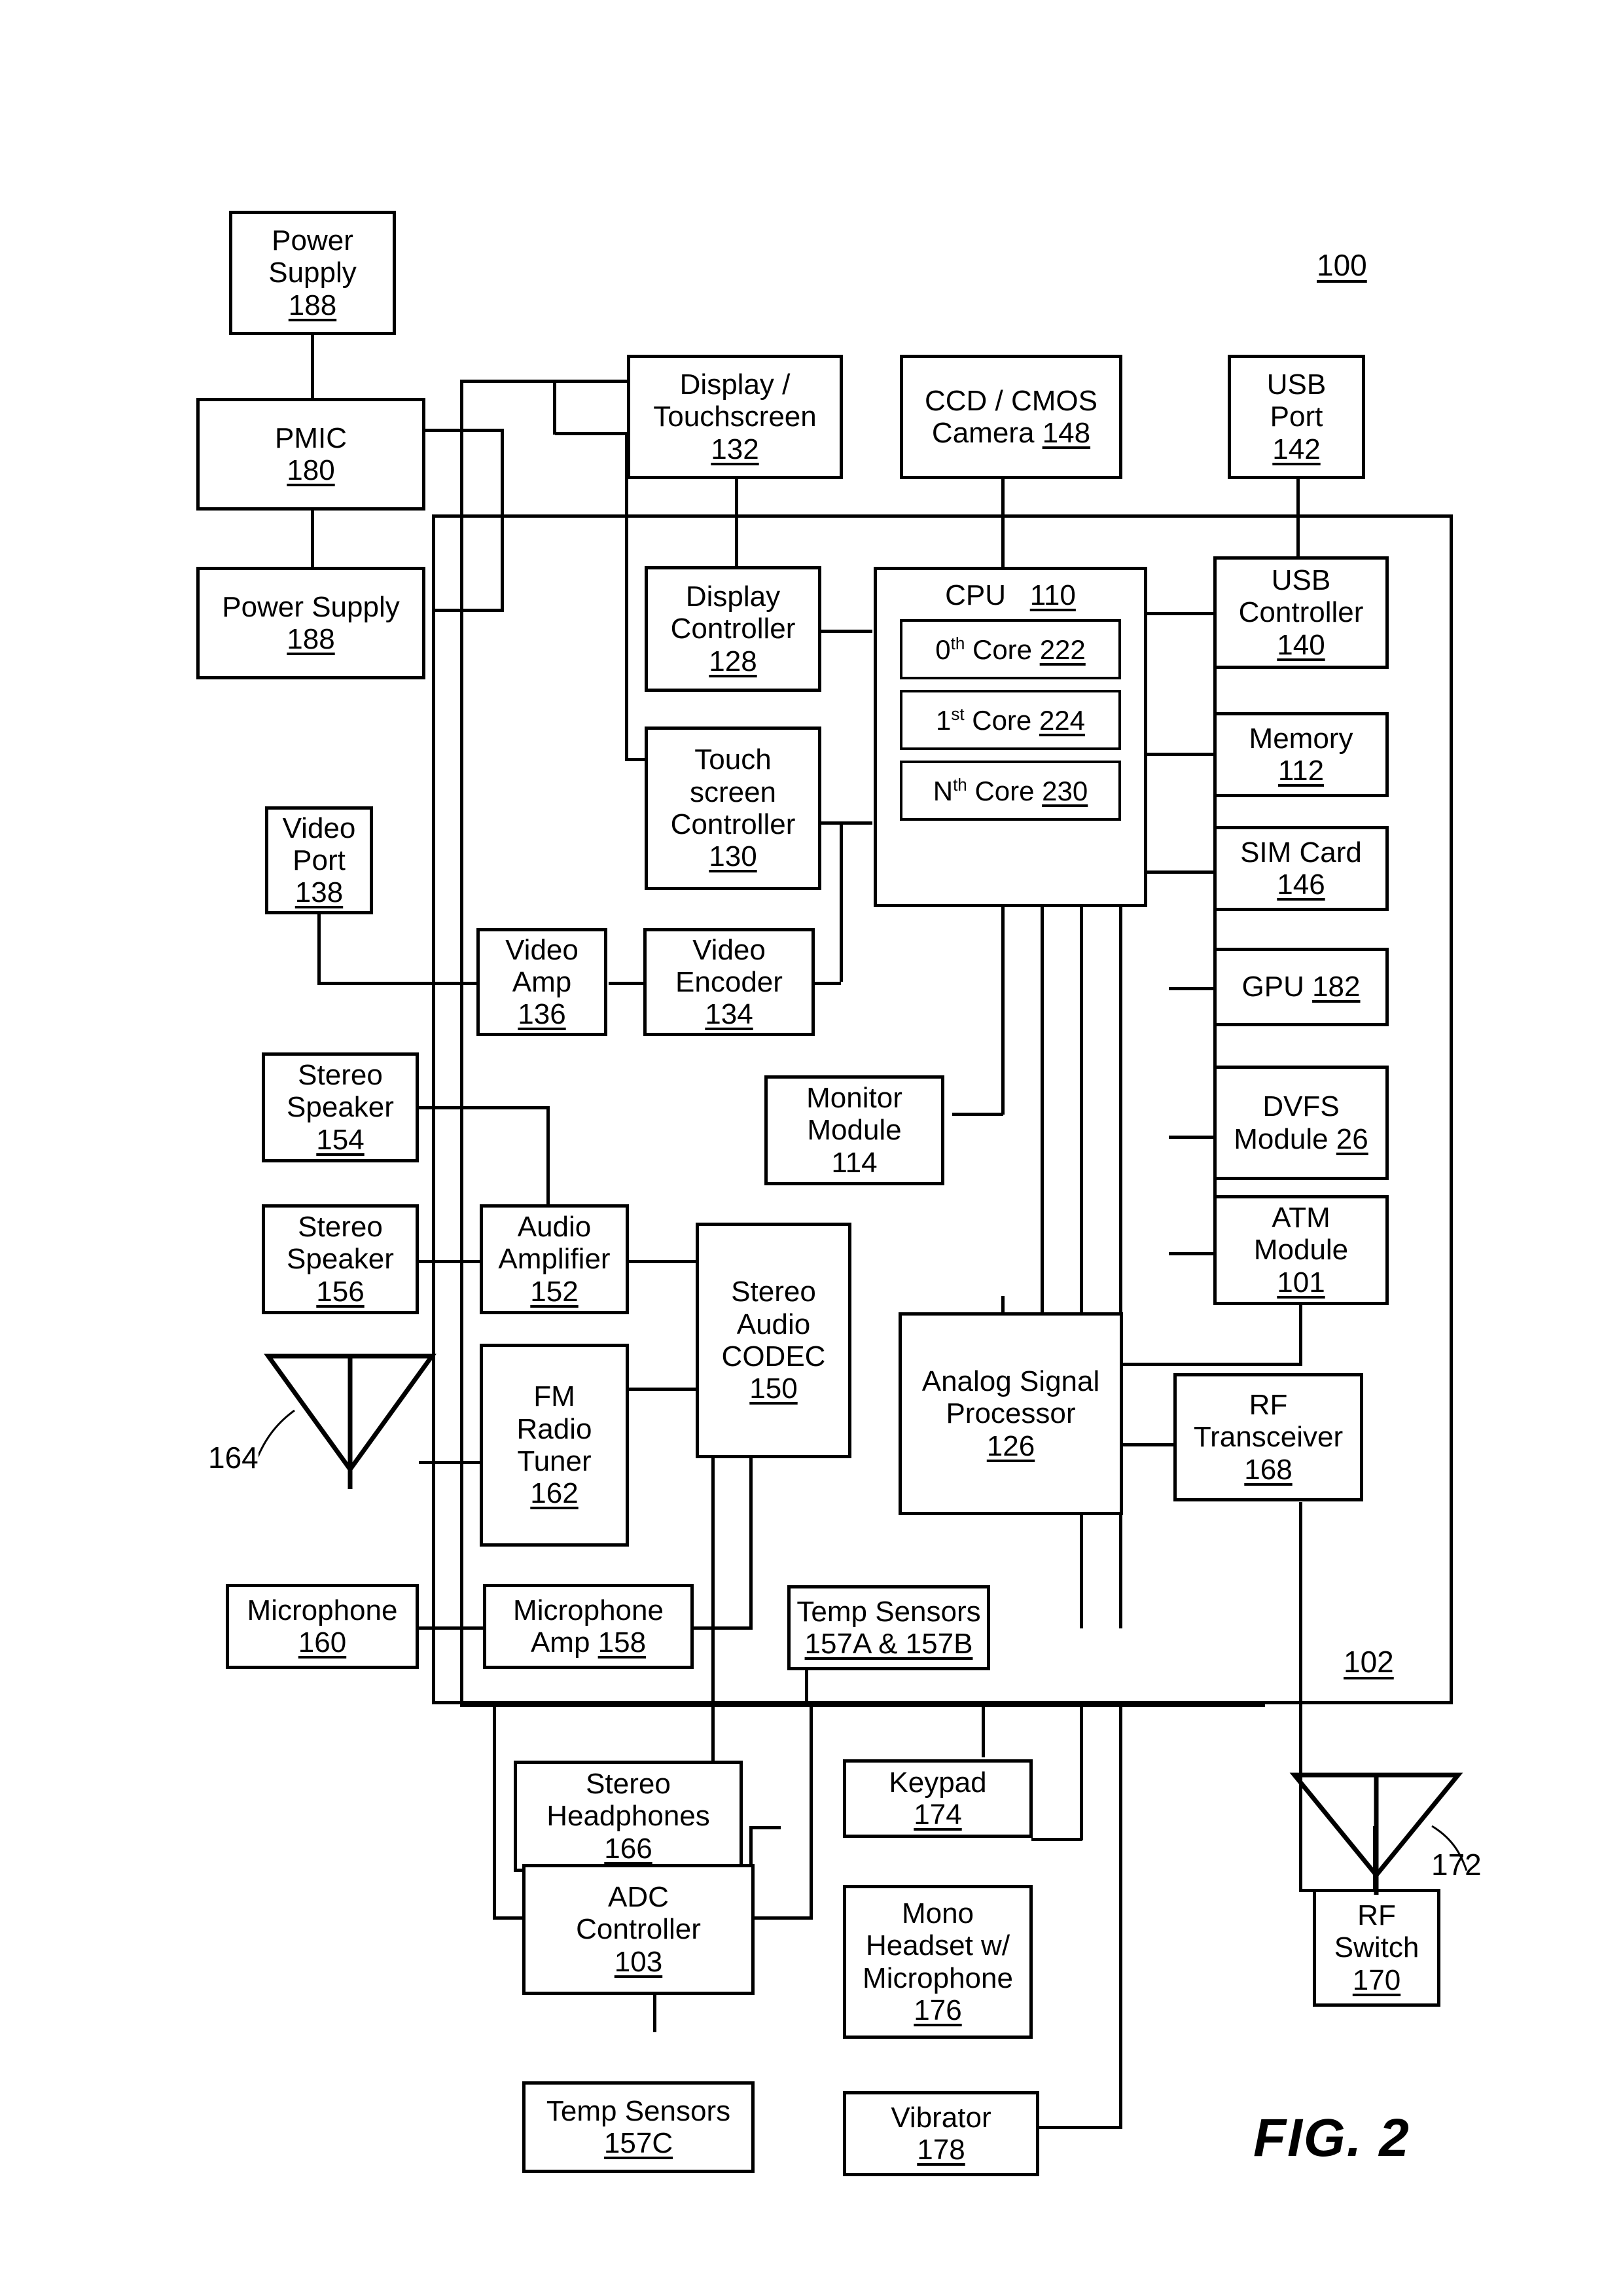  I want to click on block-dvfs-module-26: DVFS Module 26, so click(1301, 1123).